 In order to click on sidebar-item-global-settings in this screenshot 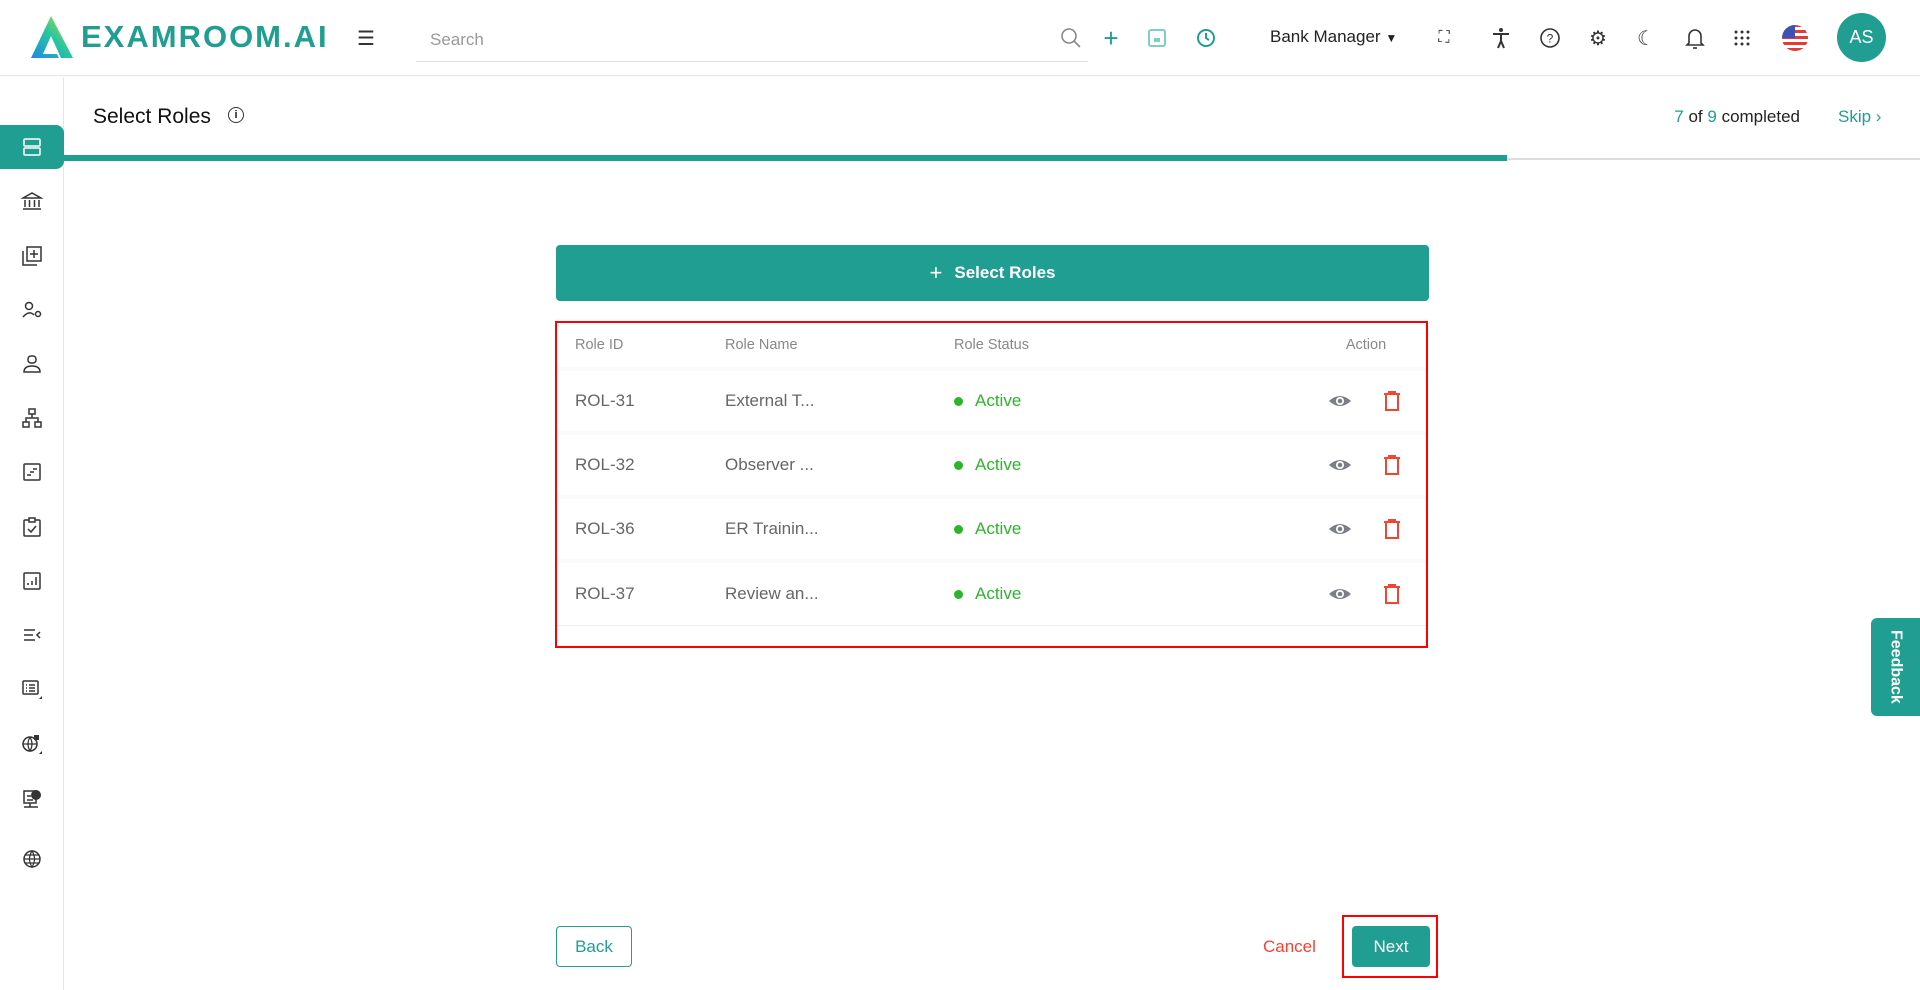, I will do `click(32, 744)`.